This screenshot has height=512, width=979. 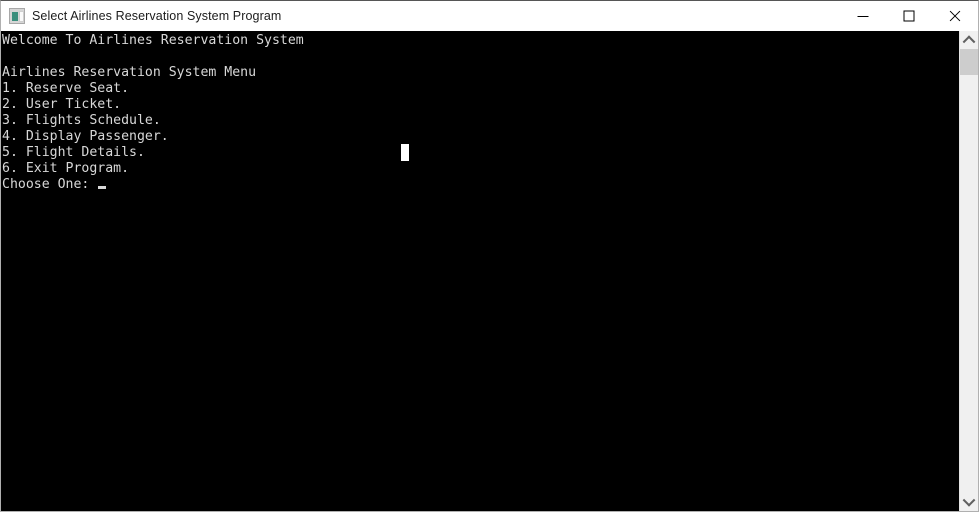 I want to click on chevron-up-icon, so click(x=969, y=42).